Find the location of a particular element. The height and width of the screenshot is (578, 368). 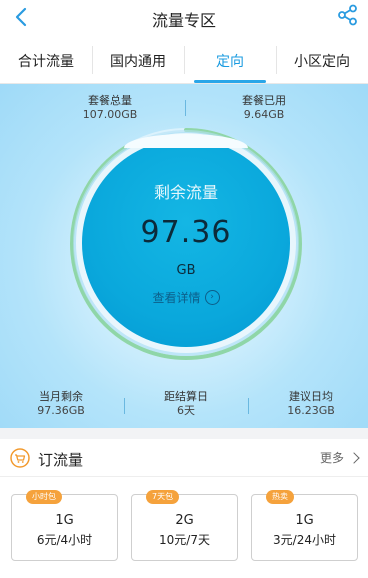

package-card: 热卖 1G 3元/24小时 is located at coordinates (304, 525).